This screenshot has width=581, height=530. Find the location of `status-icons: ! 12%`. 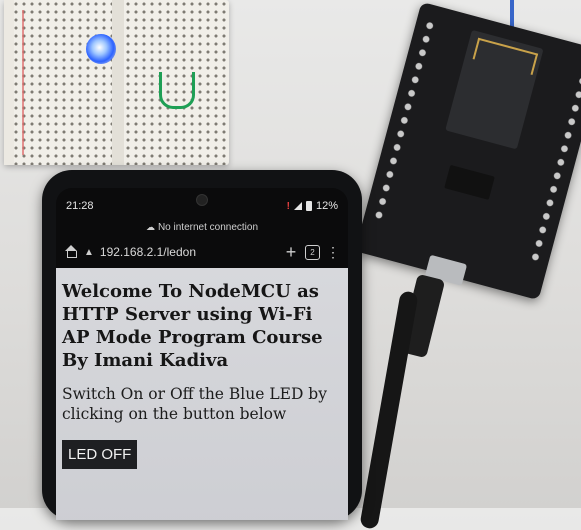

status-icons: ! 12% is located at coordinates (312, 206).